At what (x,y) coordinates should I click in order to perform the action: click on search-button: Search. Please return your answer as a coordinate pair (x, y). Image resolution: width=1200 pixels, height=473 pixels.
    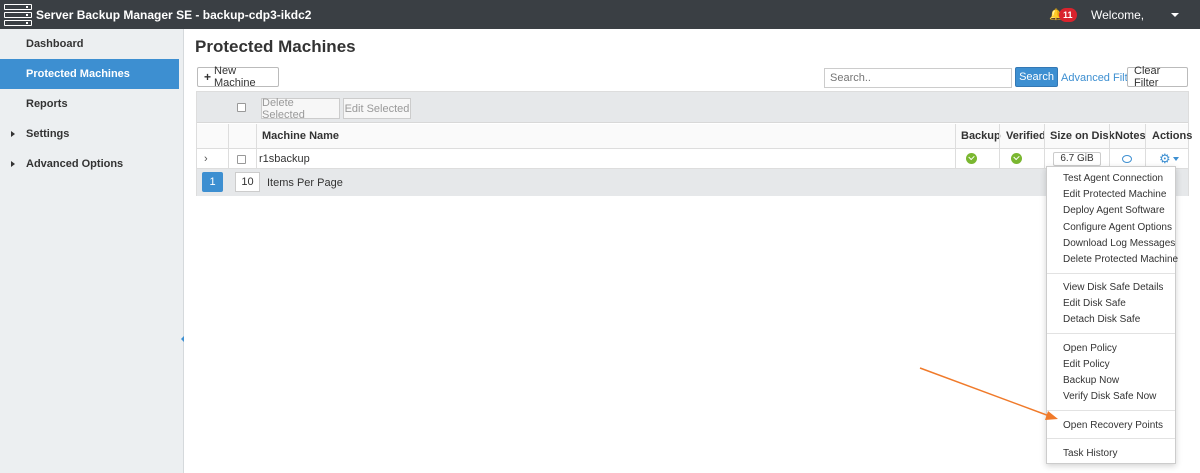
    Looking at the image, I should click on (1036, 77).